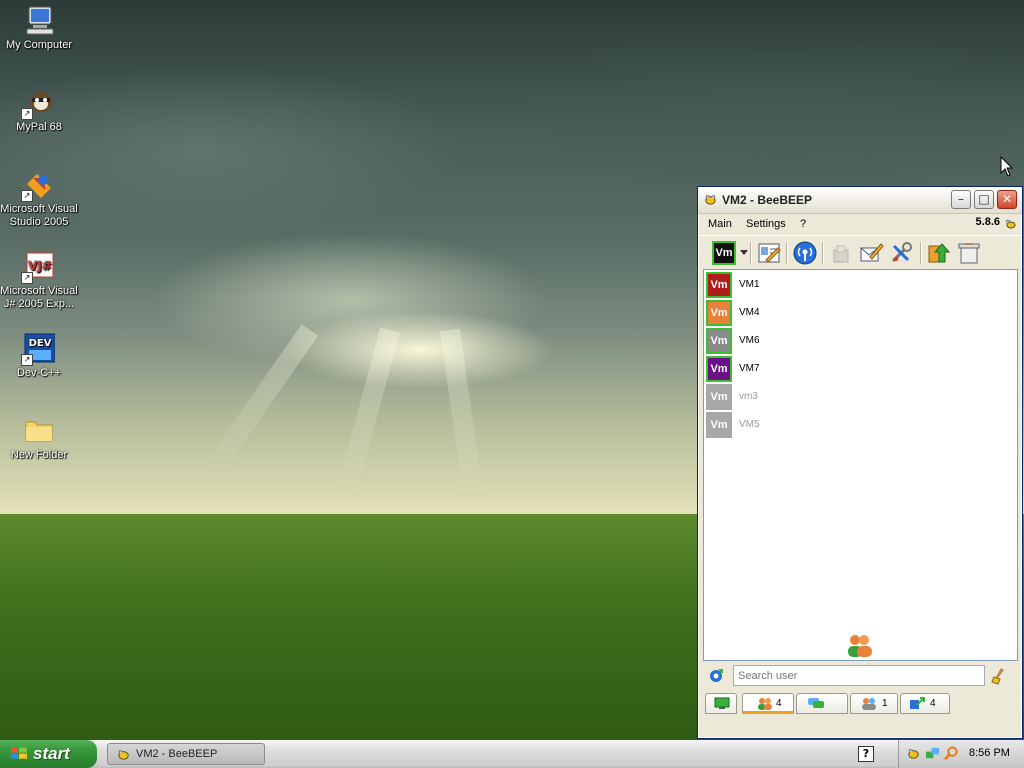  I want to click on share-icon, so click(917, 703).